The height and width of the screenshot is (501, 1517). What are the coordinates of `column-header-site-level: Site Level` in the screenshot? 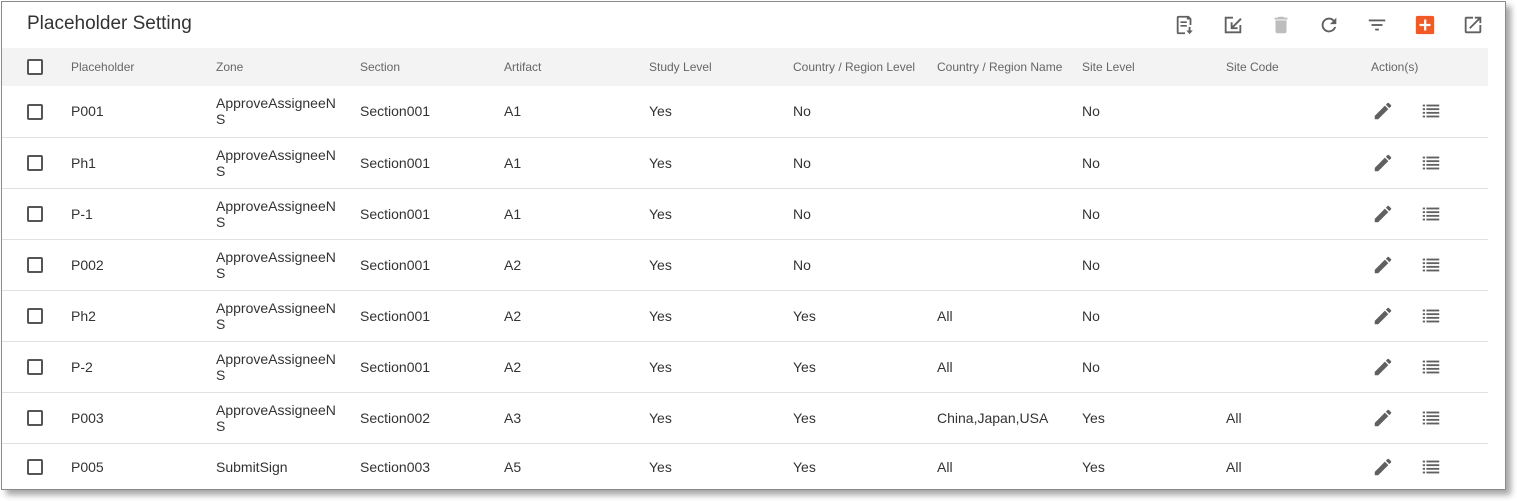 It's located at (1152, 67).